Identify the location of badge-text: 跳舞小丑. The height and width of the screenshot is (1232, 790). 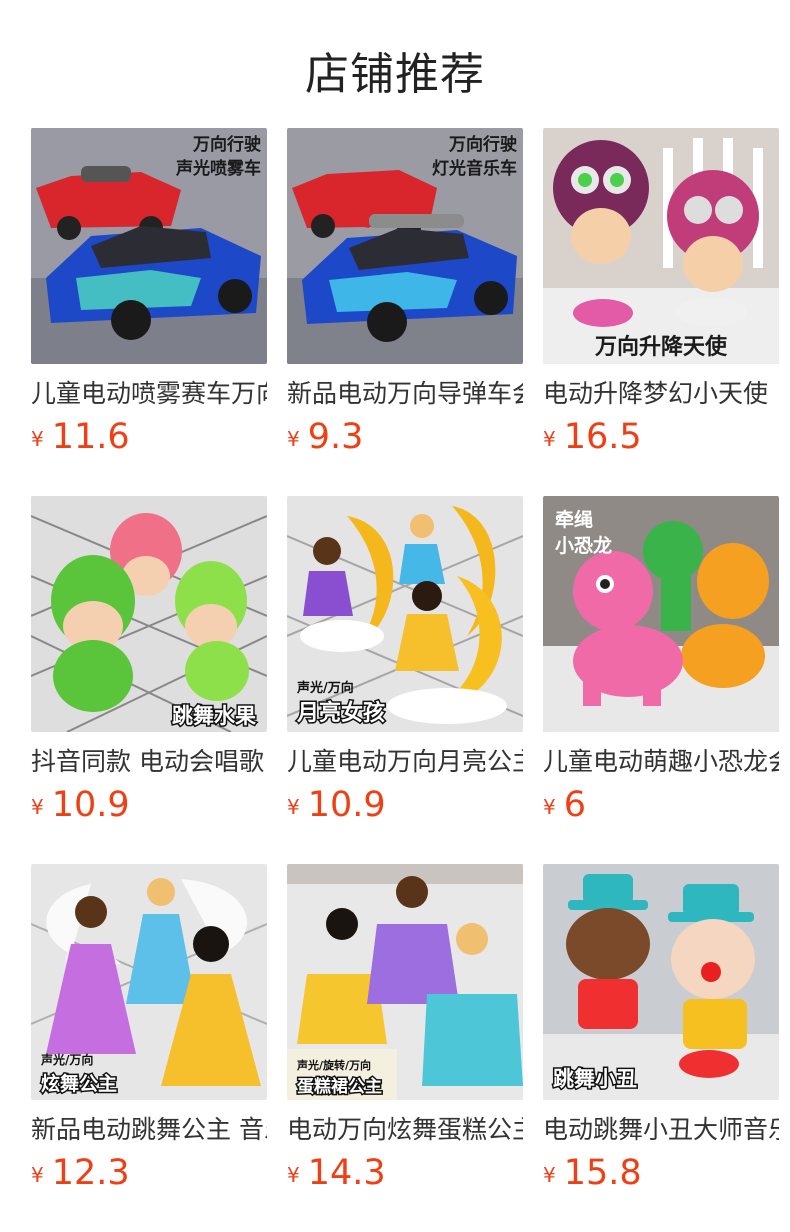
(595, 1079).